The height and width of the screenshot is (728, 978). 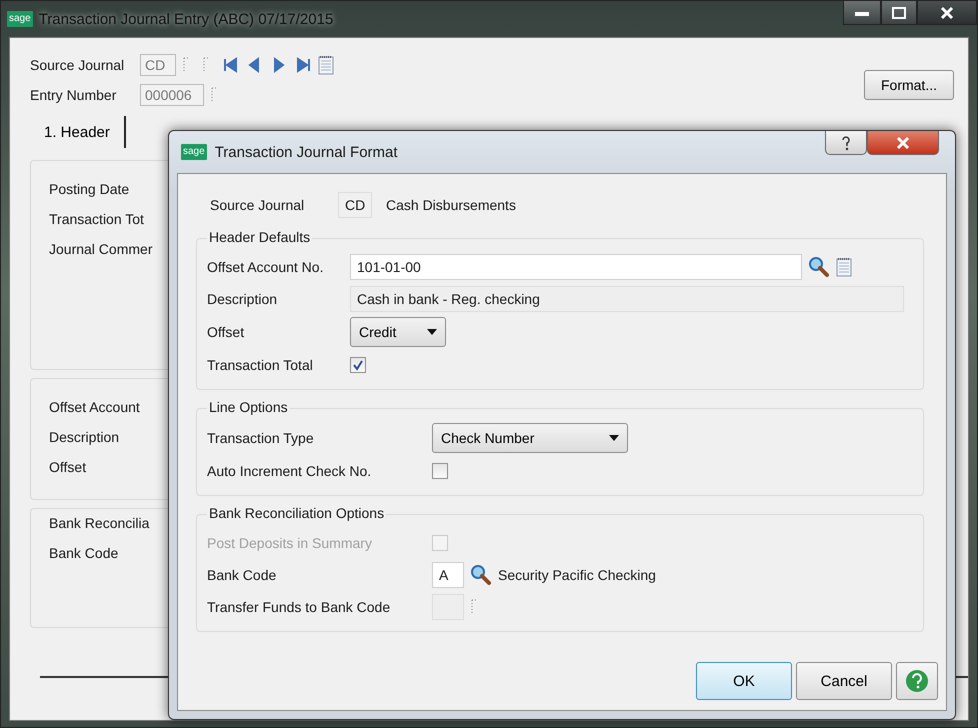 I want to click on bank-name: Security Pacific Checking, so click(x=577, y=575).